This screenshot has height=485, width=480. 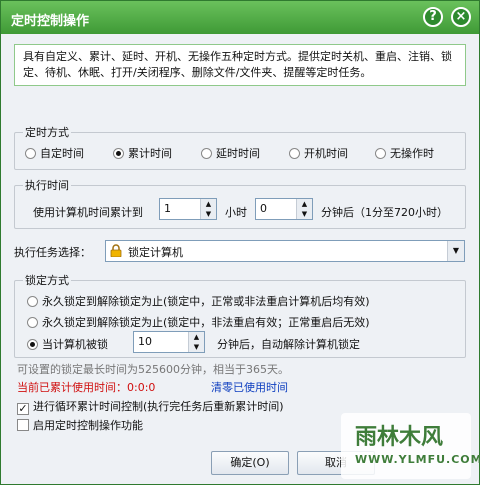 What do you see at coordinates (62, 153) in the screenshot?
I see `timing-option-label: 自定时间` at bounding box center [62, 153].